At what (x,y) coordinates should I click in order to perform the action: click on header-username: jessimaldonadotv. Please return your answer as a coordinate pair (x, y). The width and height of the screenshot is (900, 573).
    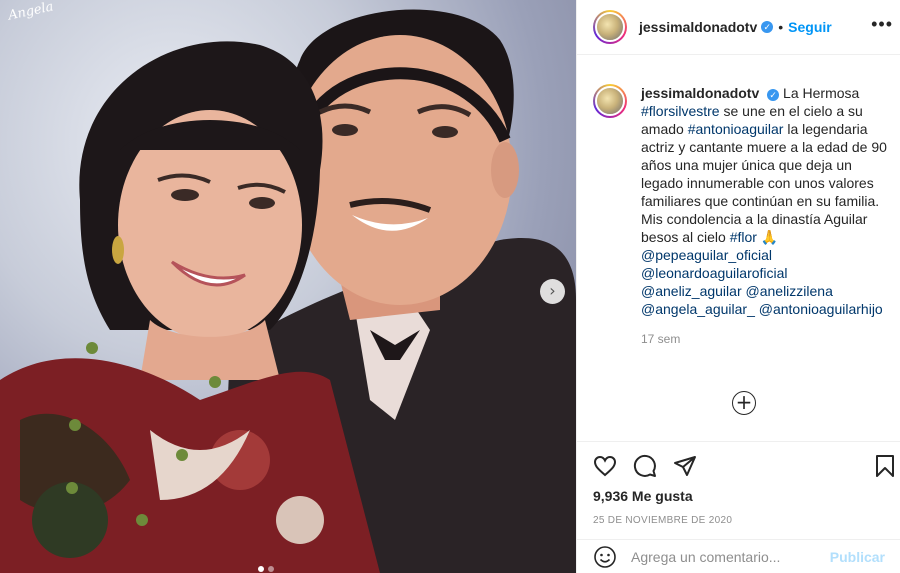
    Looking at the image, I should click on (698, 27).